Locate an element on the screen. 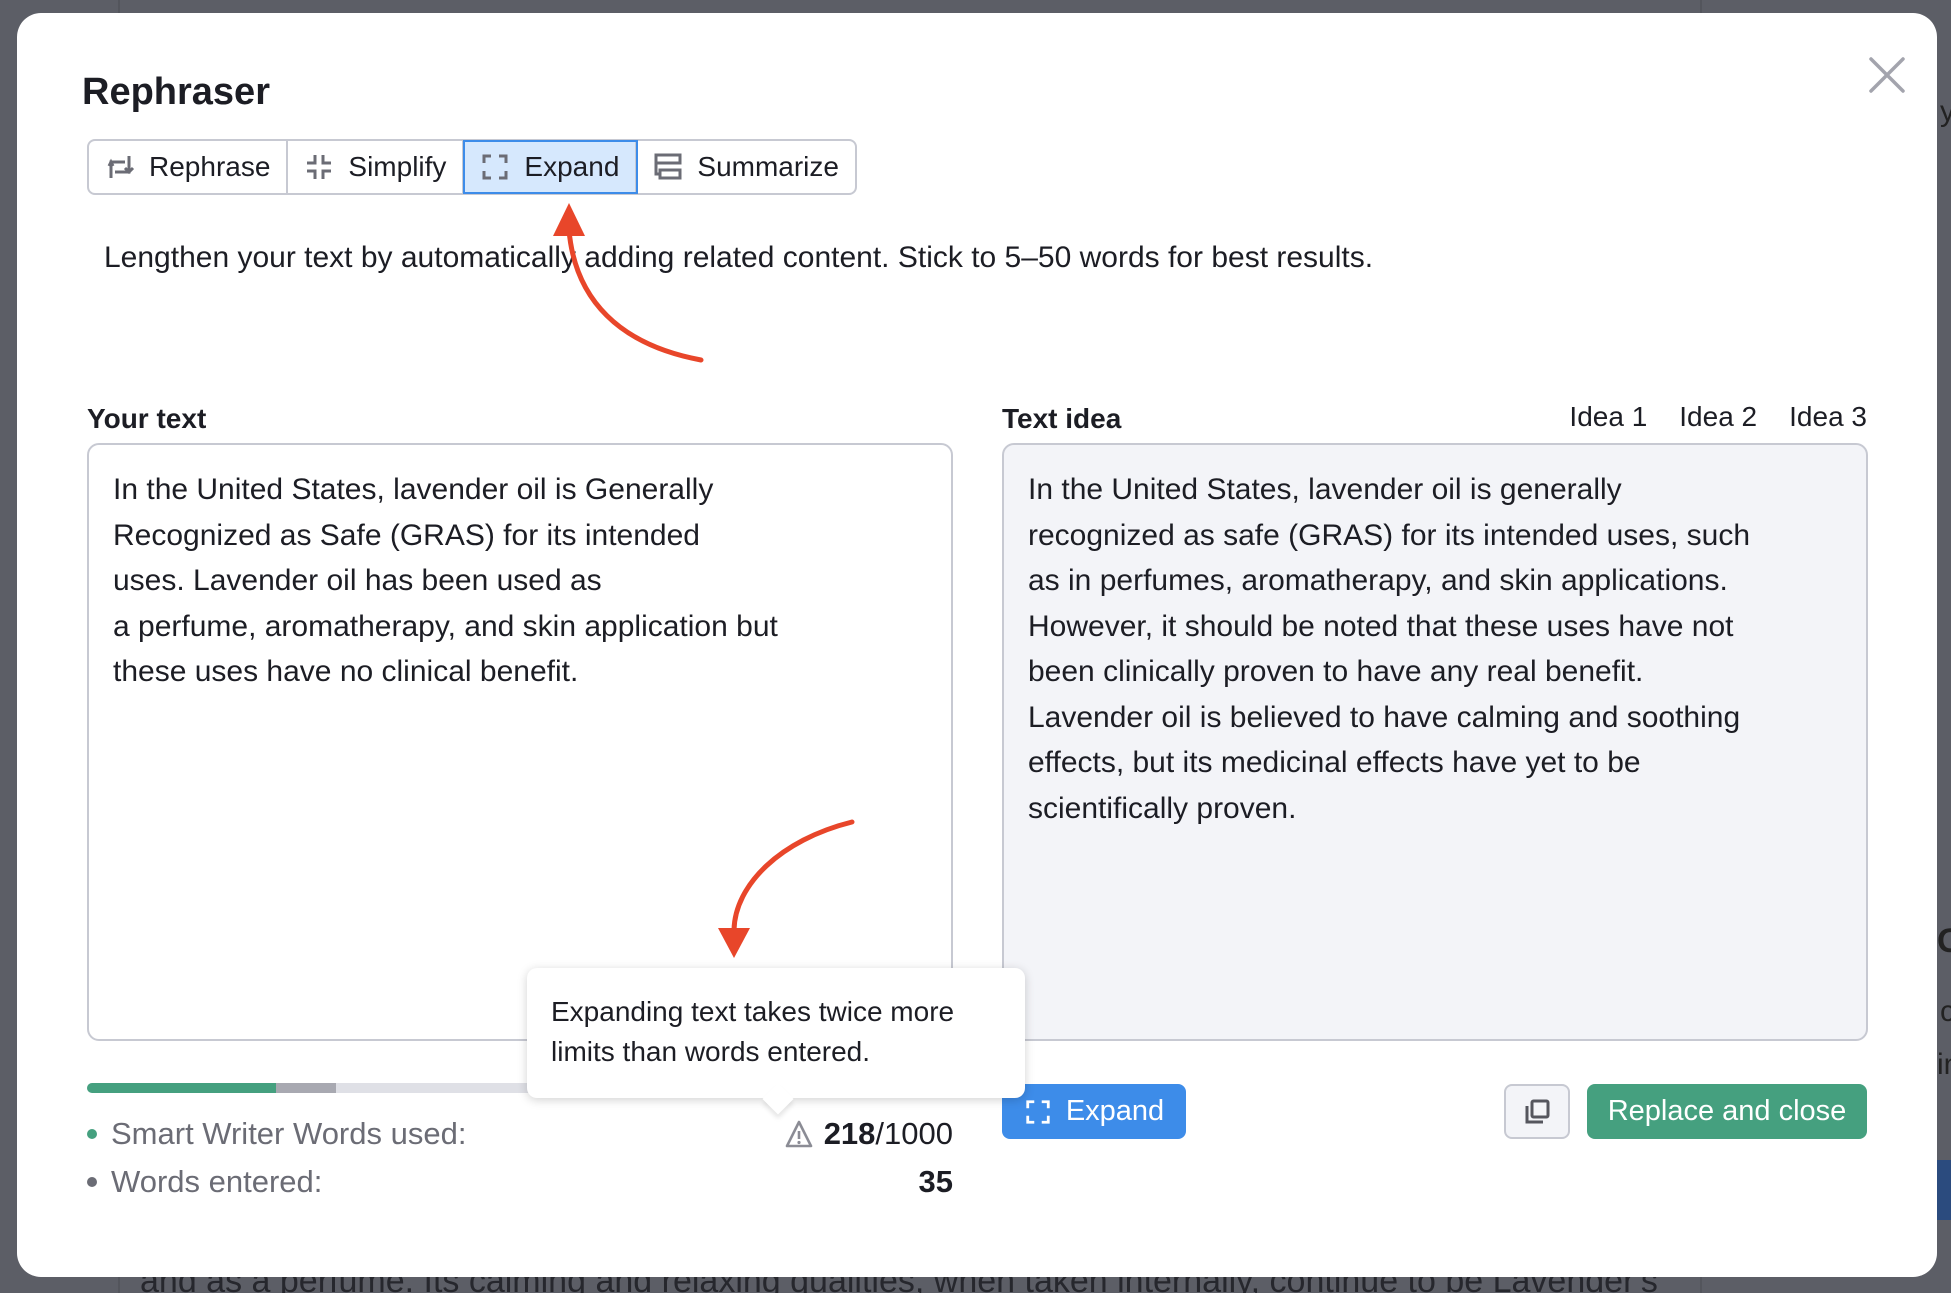 The width and height of the screenshot is (1951, 1293). mode-summarize-button: Summarize is located at coordinates (746, 167).